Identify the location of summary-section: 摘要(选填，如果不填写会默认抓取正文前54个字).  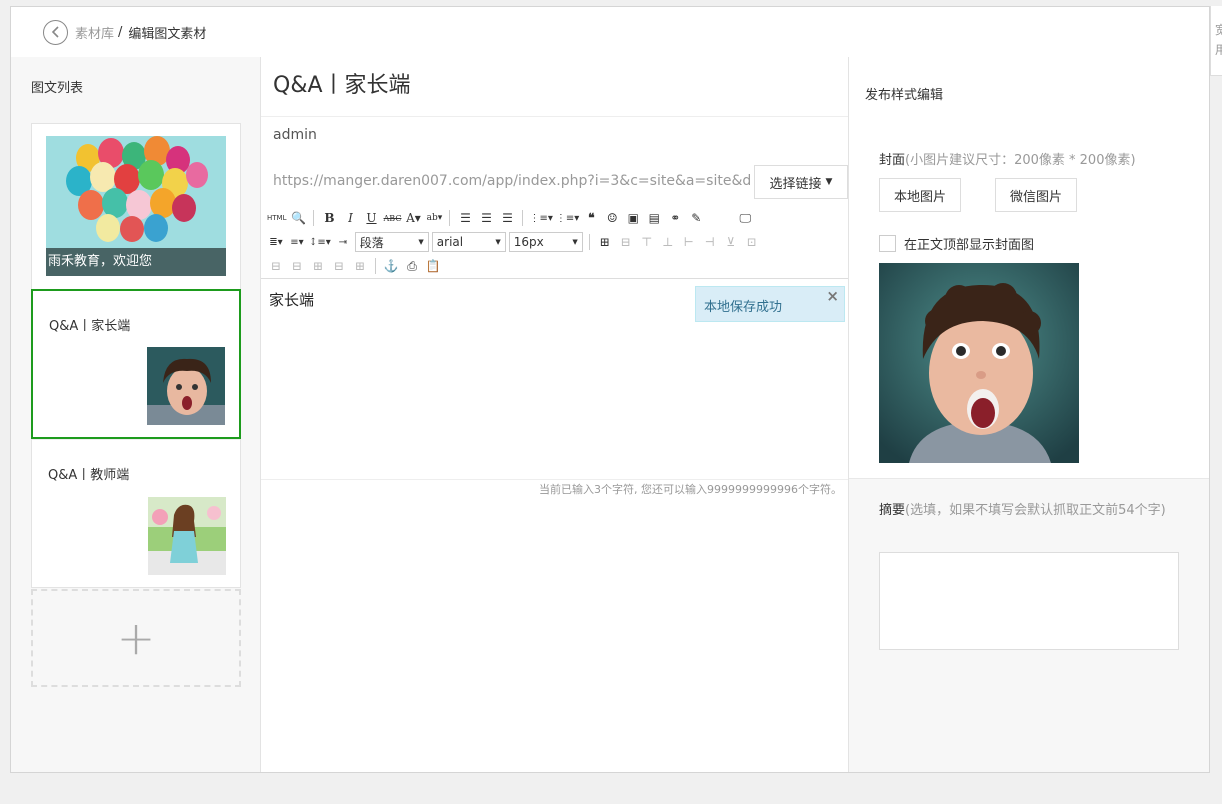
(1029, 625).